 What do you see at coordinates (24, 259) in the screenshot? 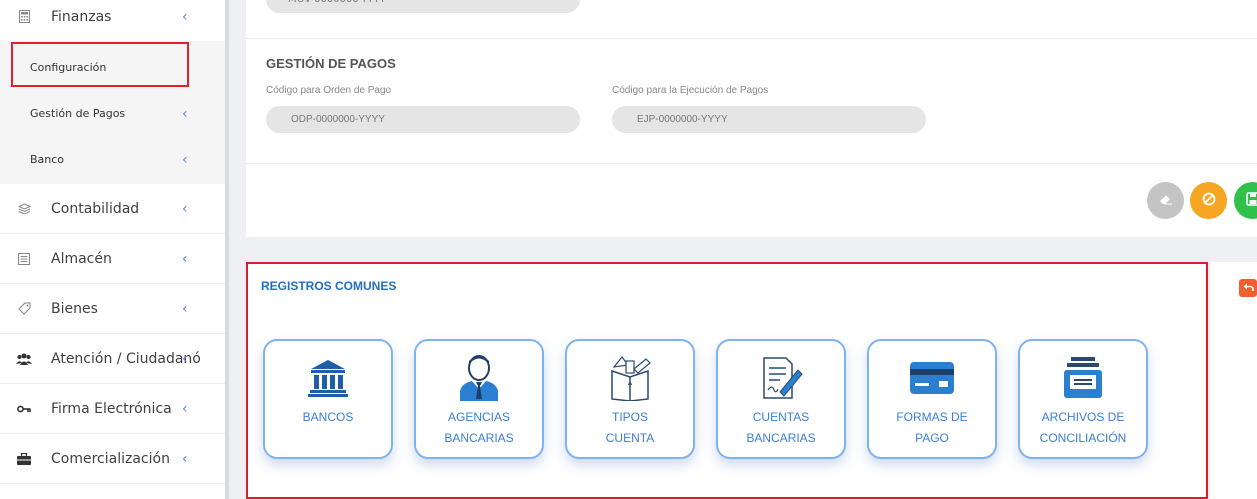
I see `list-icon` at bounding box center [24, 259].